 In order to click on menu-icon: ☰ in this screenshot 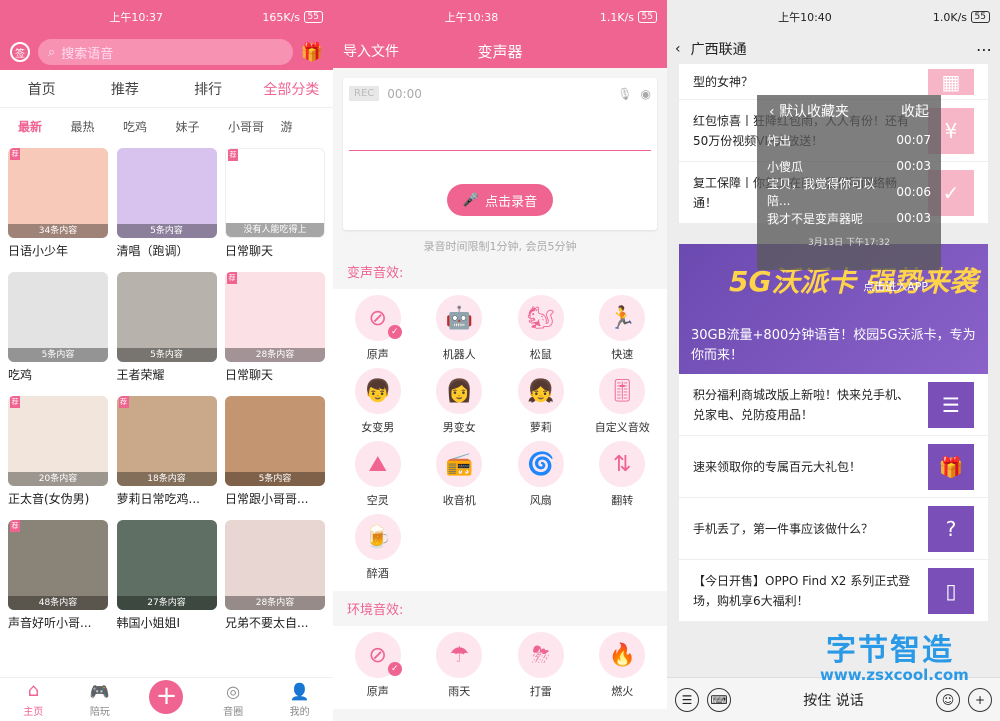, I will do `click(687, 699)`.